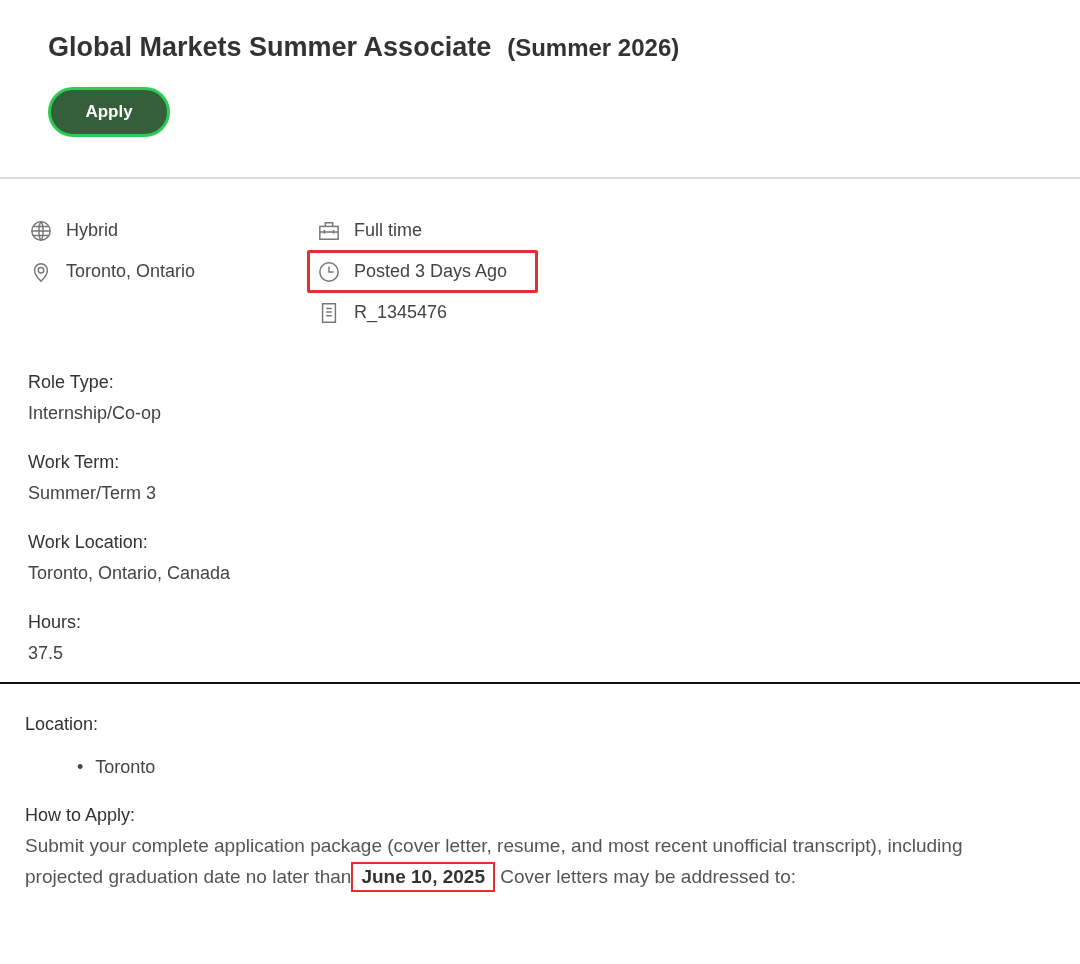 The width and height of the screenshot is (1080, 964). Describe the element at coordinates (109, 112) in the screenshot. I see `apply-button: Apply` at that location.